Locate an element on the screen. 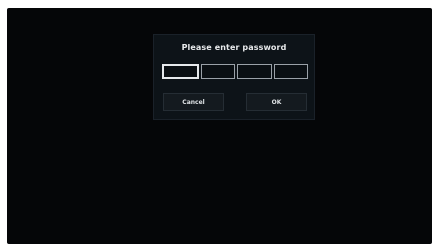 This screenshot has height=251, width=441. cancel-button: Cancel is located at coordinates (193, 102).